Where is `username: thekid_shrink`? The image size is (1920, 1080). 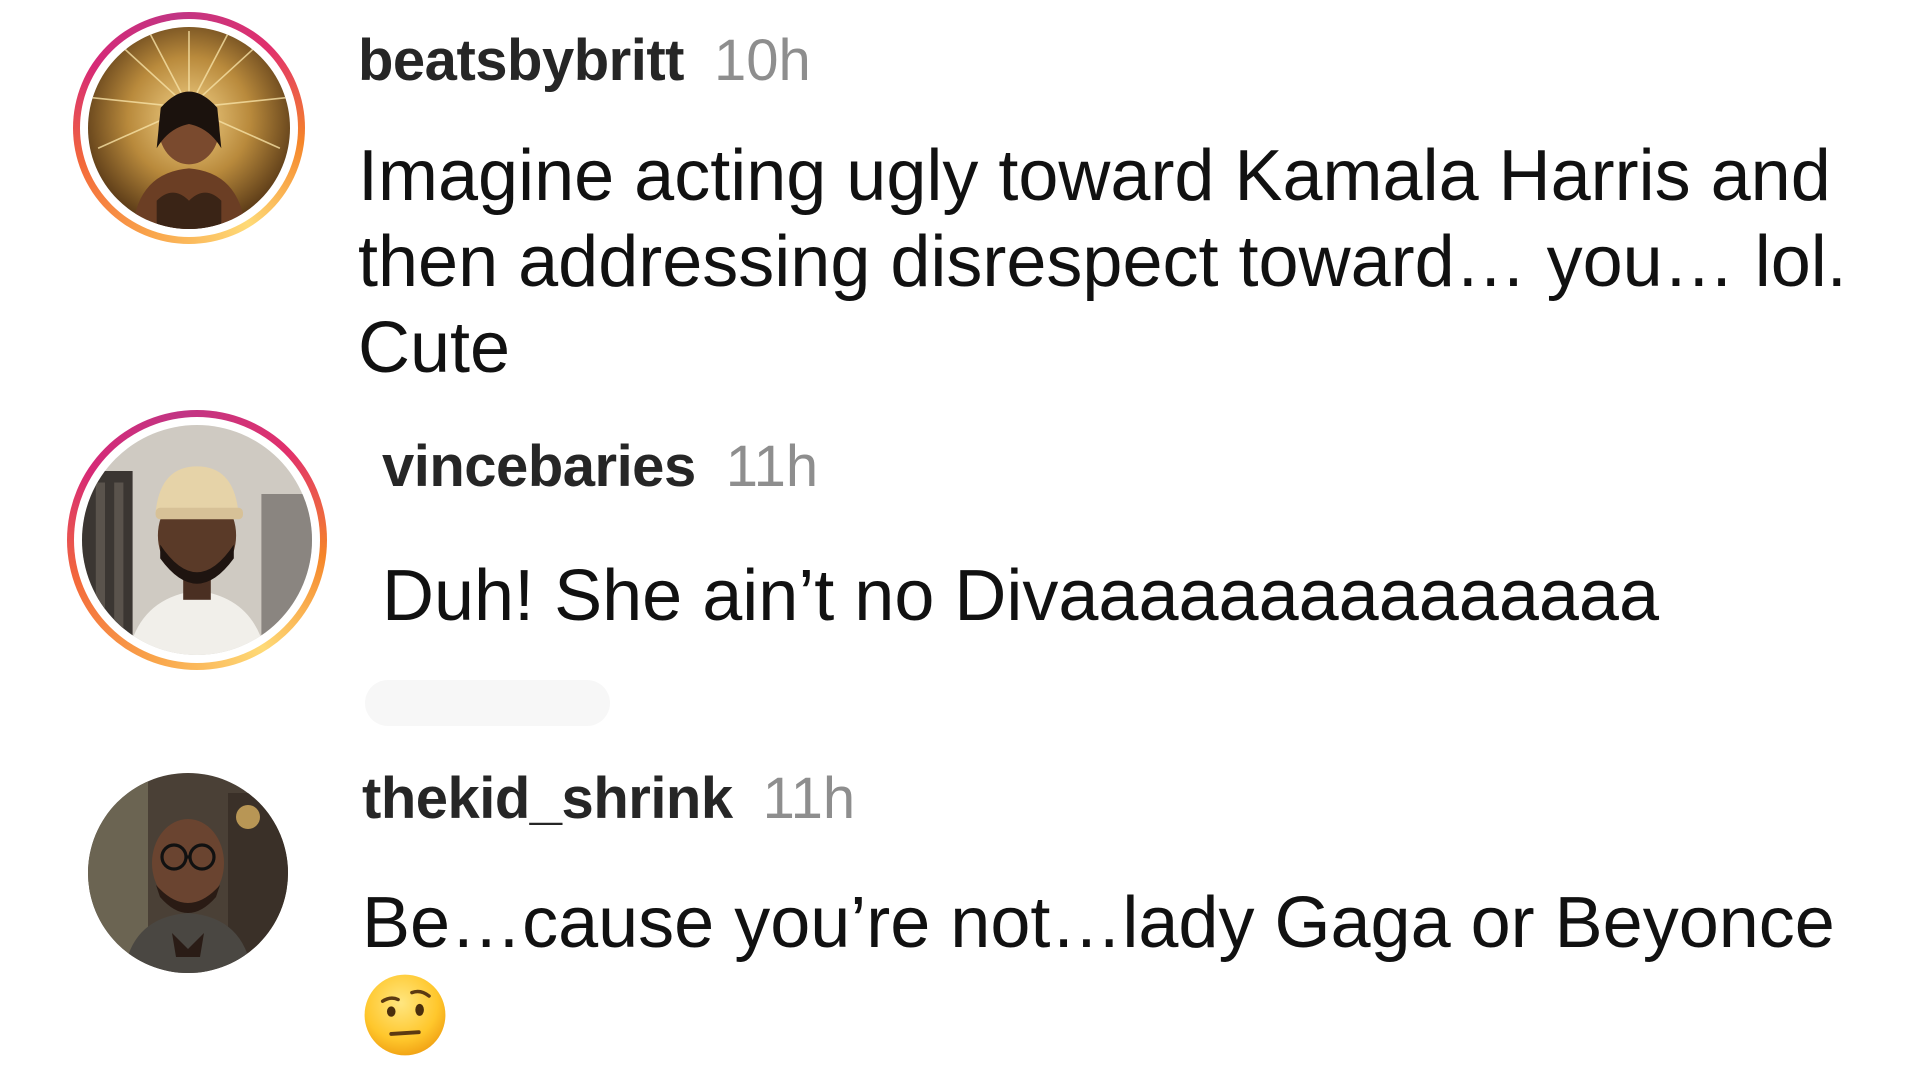
username: thekid_shrink is located at coordinates (547, 798).